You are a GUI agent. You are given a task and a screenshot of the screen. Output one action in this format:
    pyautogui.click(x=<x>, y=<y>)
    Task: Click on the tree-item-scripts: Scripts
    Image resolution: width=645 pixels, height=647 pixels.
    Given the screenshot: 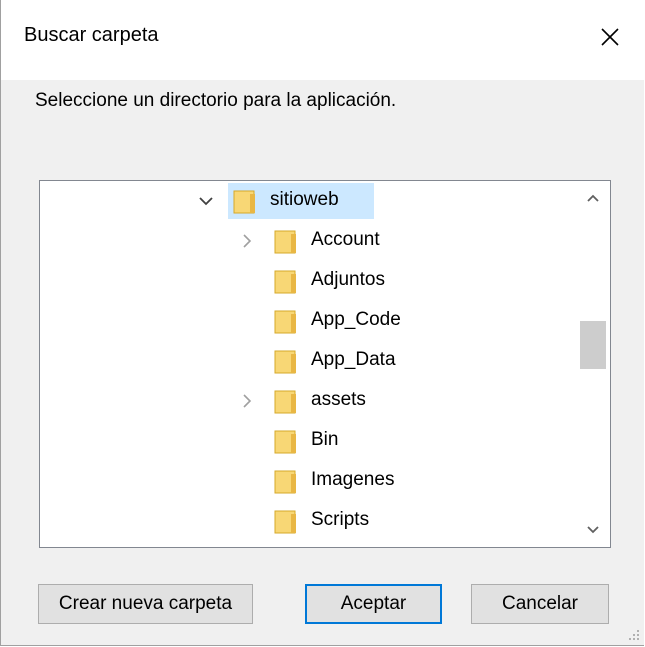 What is the action you would take?
    pyautogui.click(x=310, y=521)
    